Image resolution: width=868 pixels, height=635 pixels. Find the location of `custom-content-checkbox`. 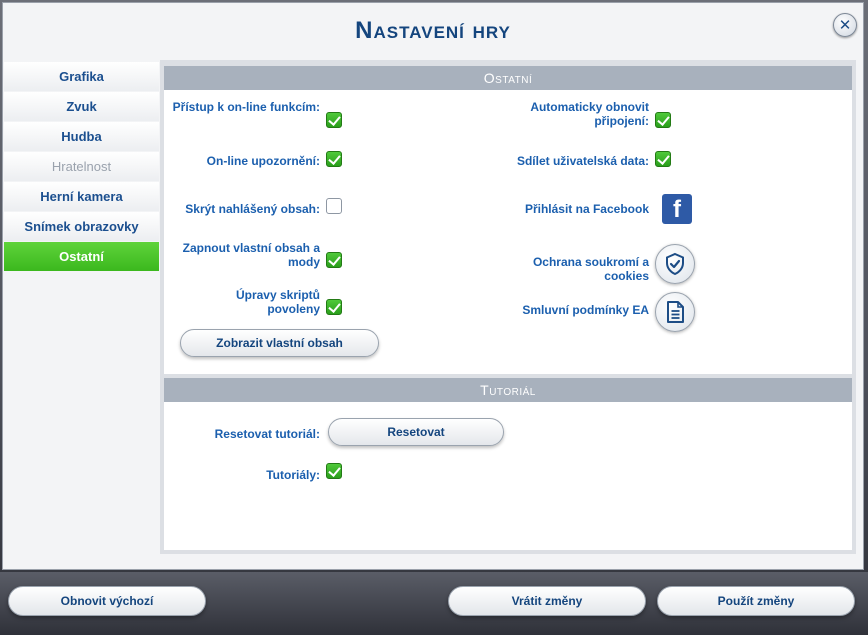

custom-content-checkbox is located at coordinates (334, 260).